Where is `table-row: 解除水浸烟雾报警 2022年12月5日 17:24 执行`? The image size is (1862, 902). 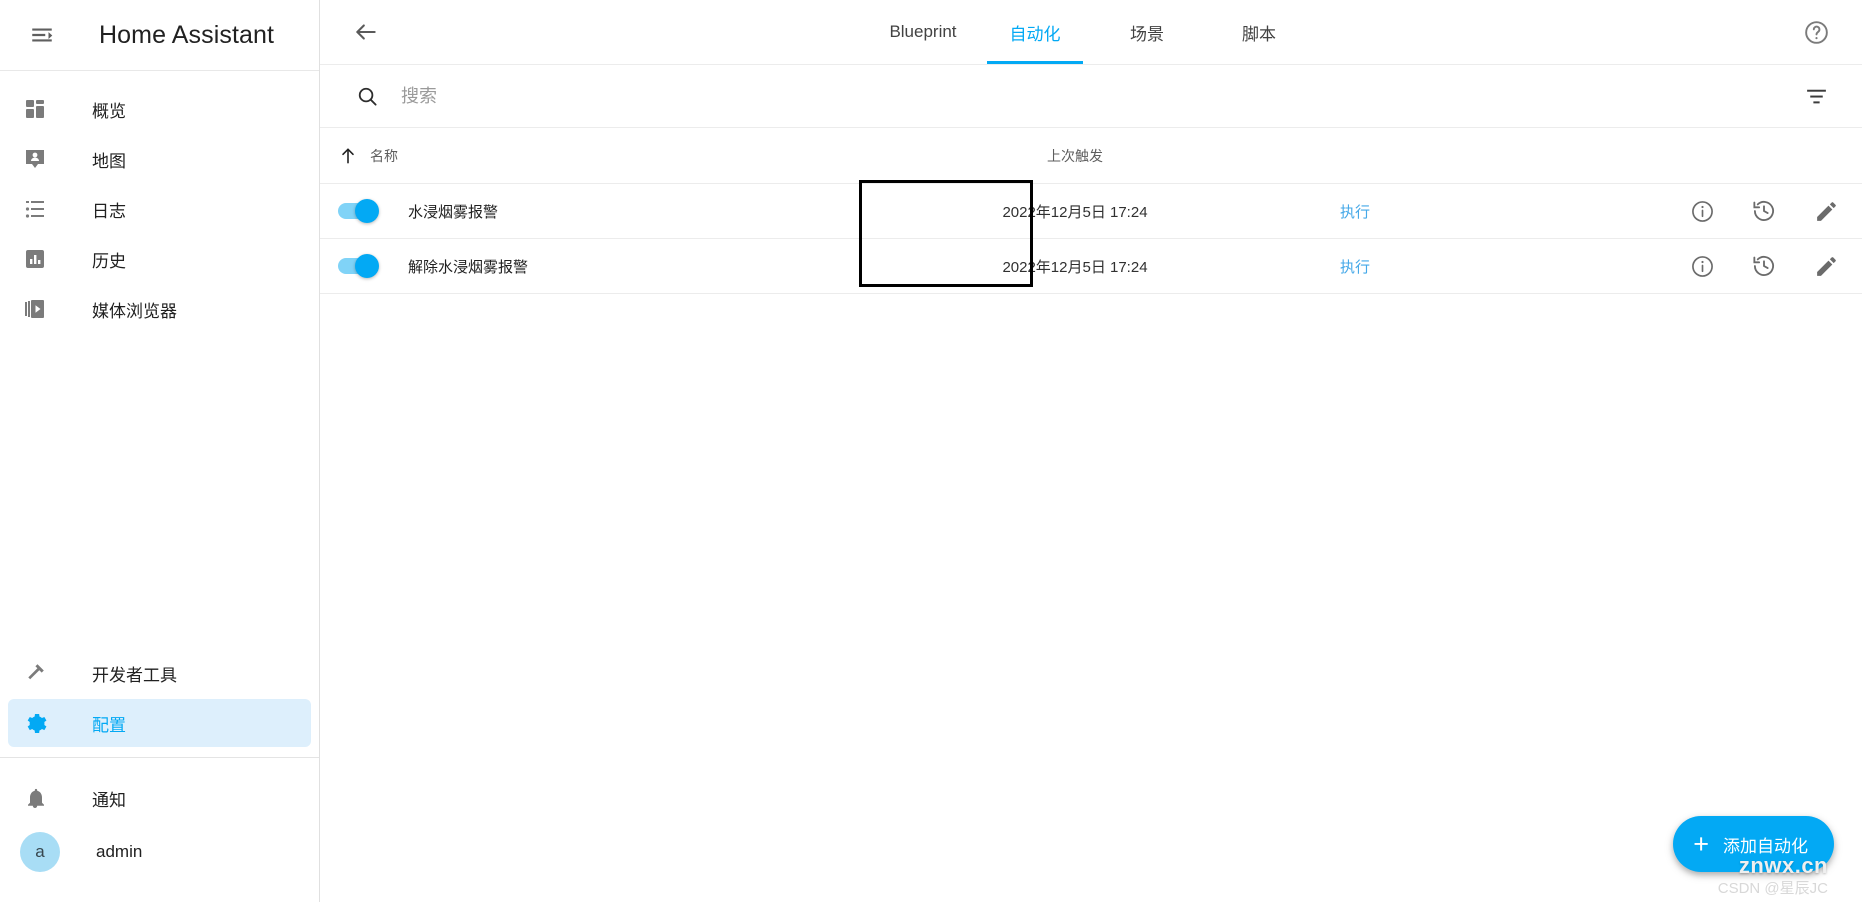
table-row: 解除水浸烟雾报警 2022年12月5日 17:24 执行 is located at coordinates (1091, 266).